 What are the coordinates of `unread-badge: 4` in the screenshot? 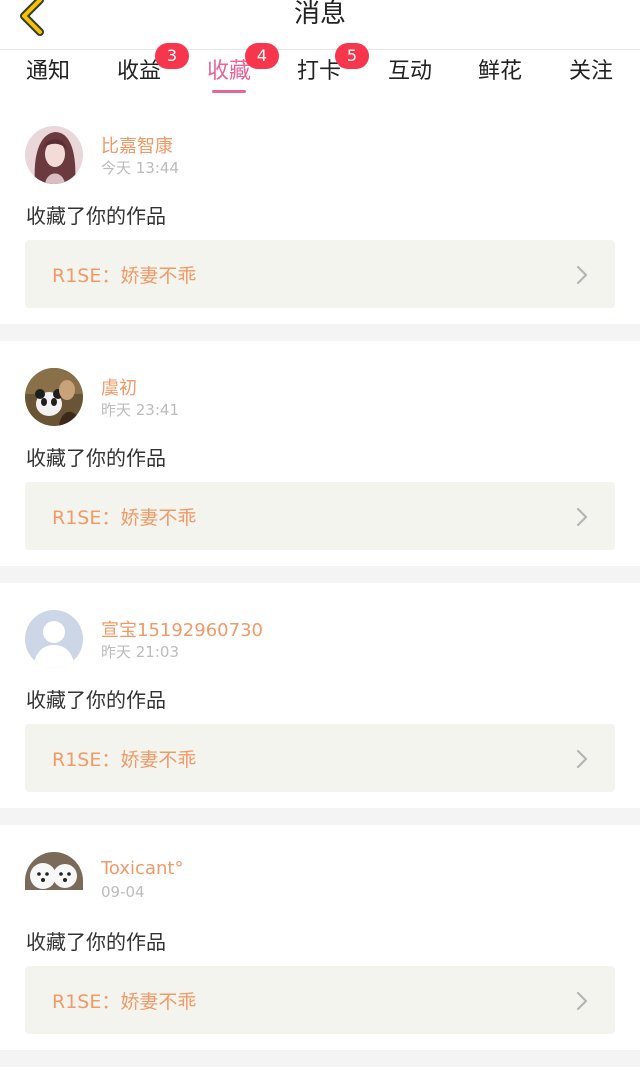 It's located at (262, 56).